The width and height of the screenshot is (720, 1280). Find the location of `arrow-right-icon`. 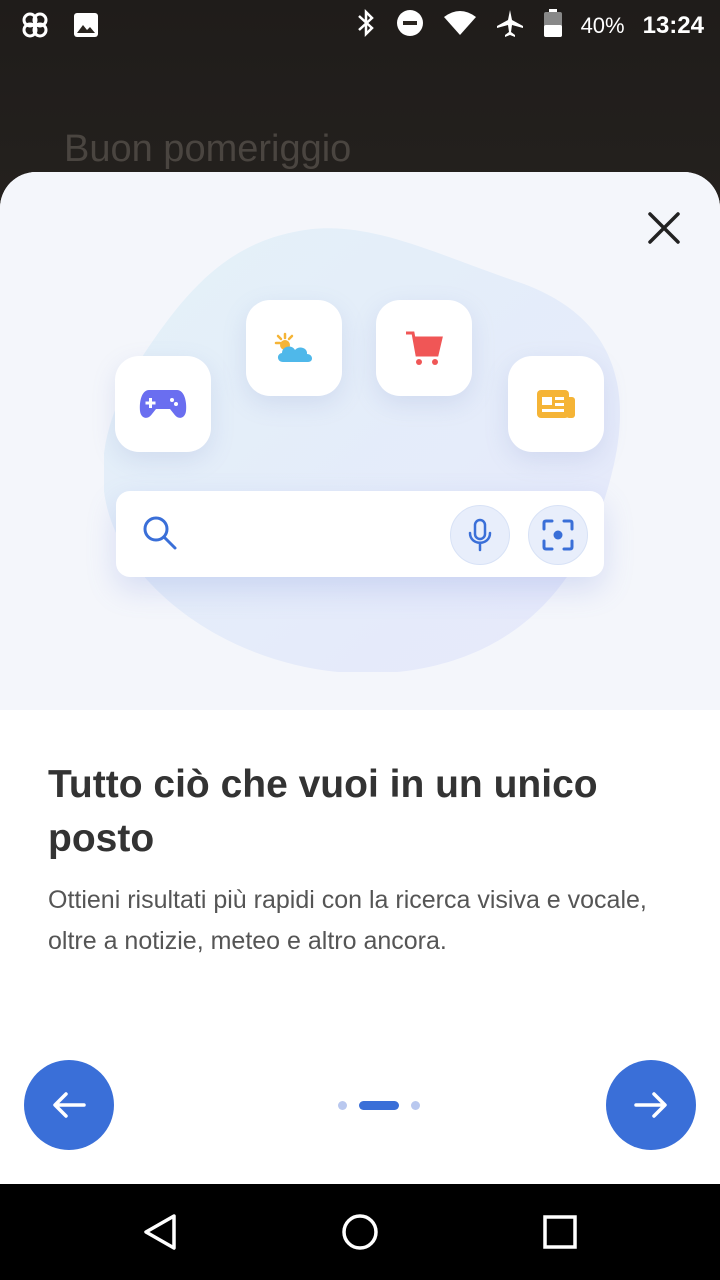

arrow-right-icon is located at coordinates (650, 1105).